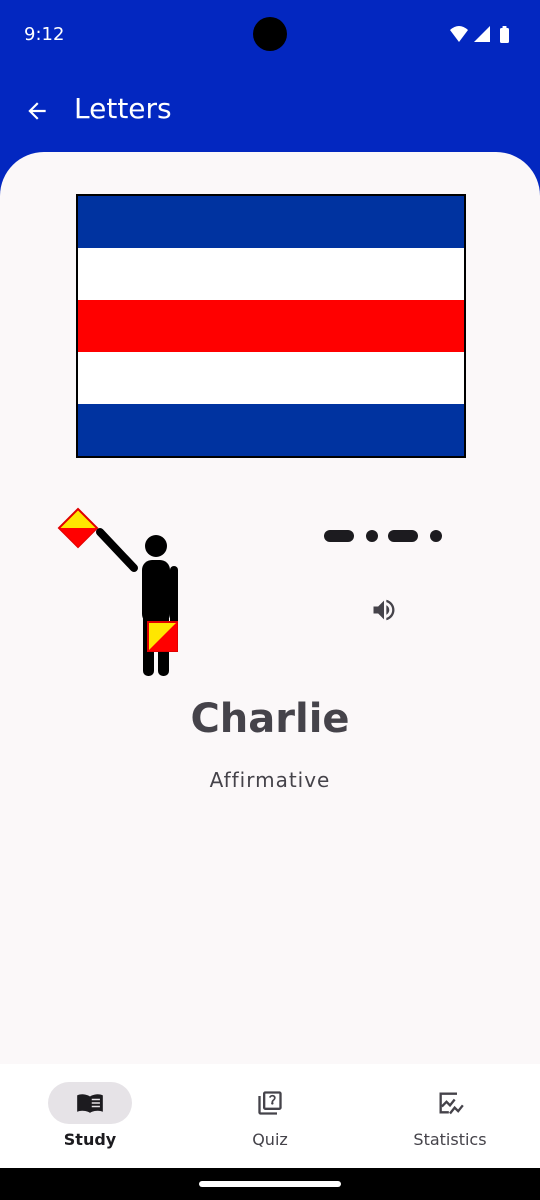 The image size is (540, 1200). What do you see at coordinates (459, 34) in the screenshot?
I see `wifi-icon` at bounding box center [459, 34].